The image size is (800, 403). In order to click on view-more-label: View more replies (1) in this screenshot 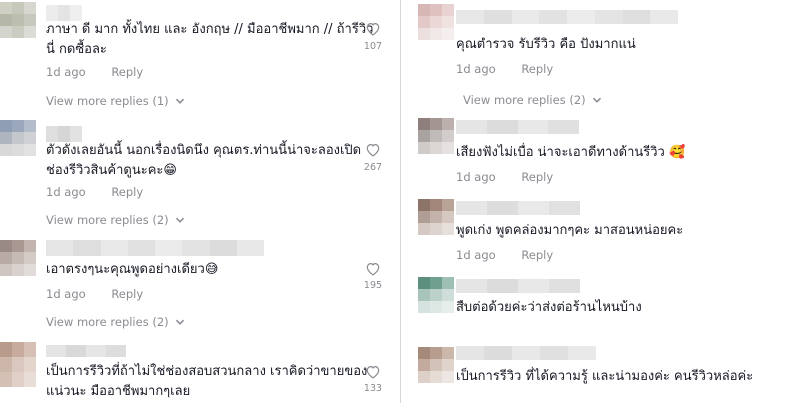, I will do `click(107, 101)`.